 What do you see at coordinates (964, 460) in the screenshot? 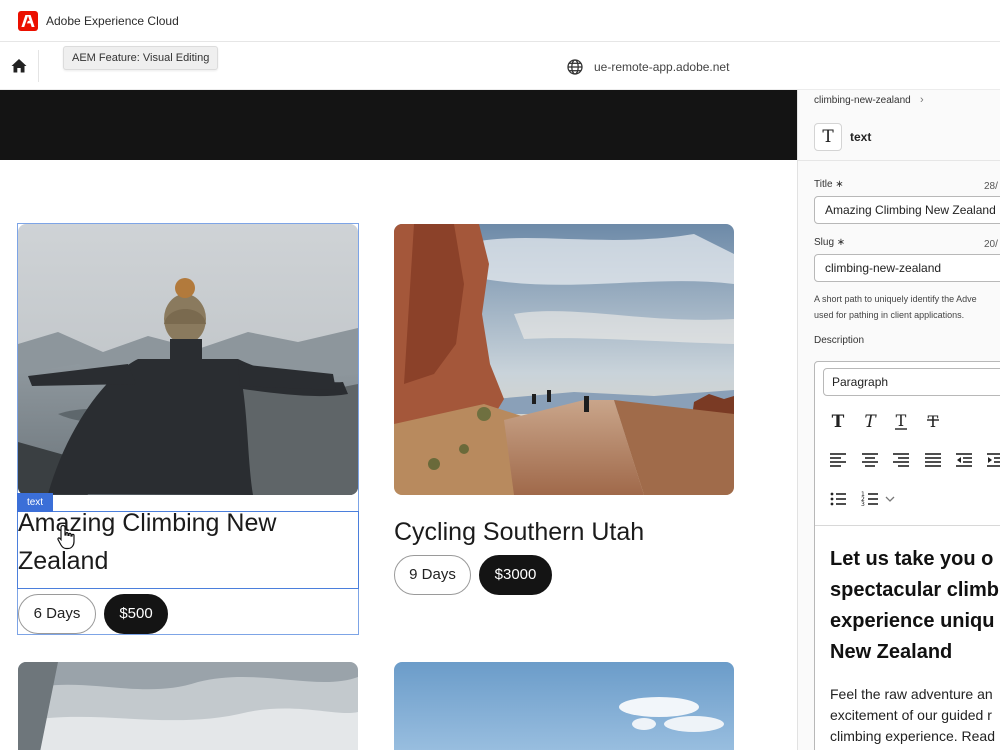
I see `outdent-icon` at bounding box center [964, 460].